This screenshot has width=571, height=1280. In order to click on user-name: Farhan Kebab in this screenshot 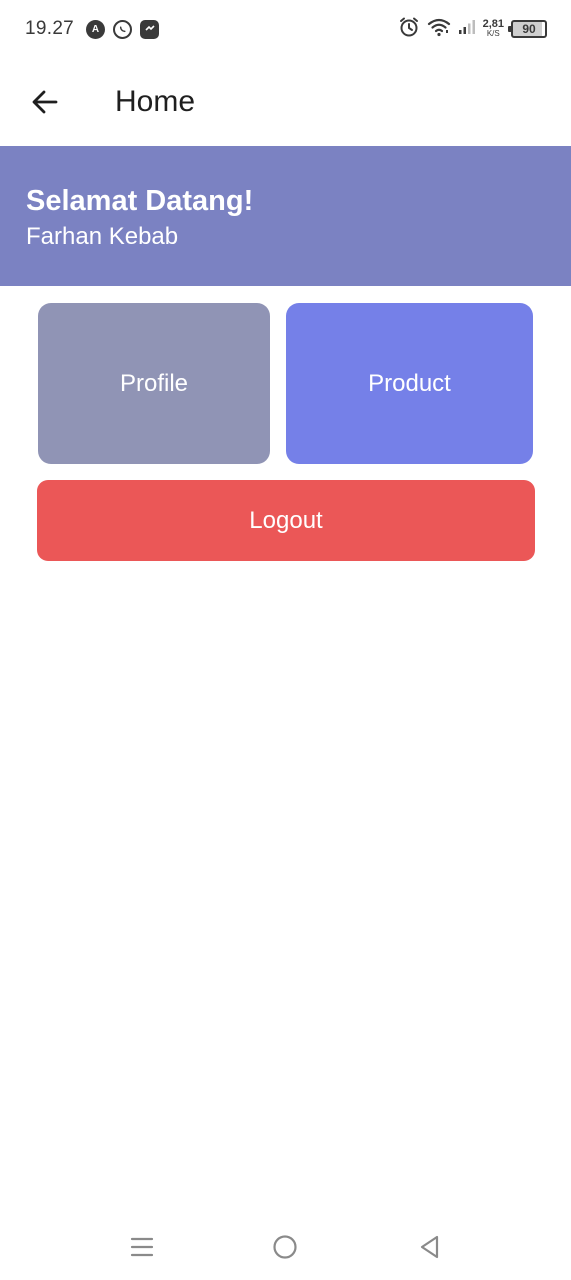, I will do `click(102, 236)`.